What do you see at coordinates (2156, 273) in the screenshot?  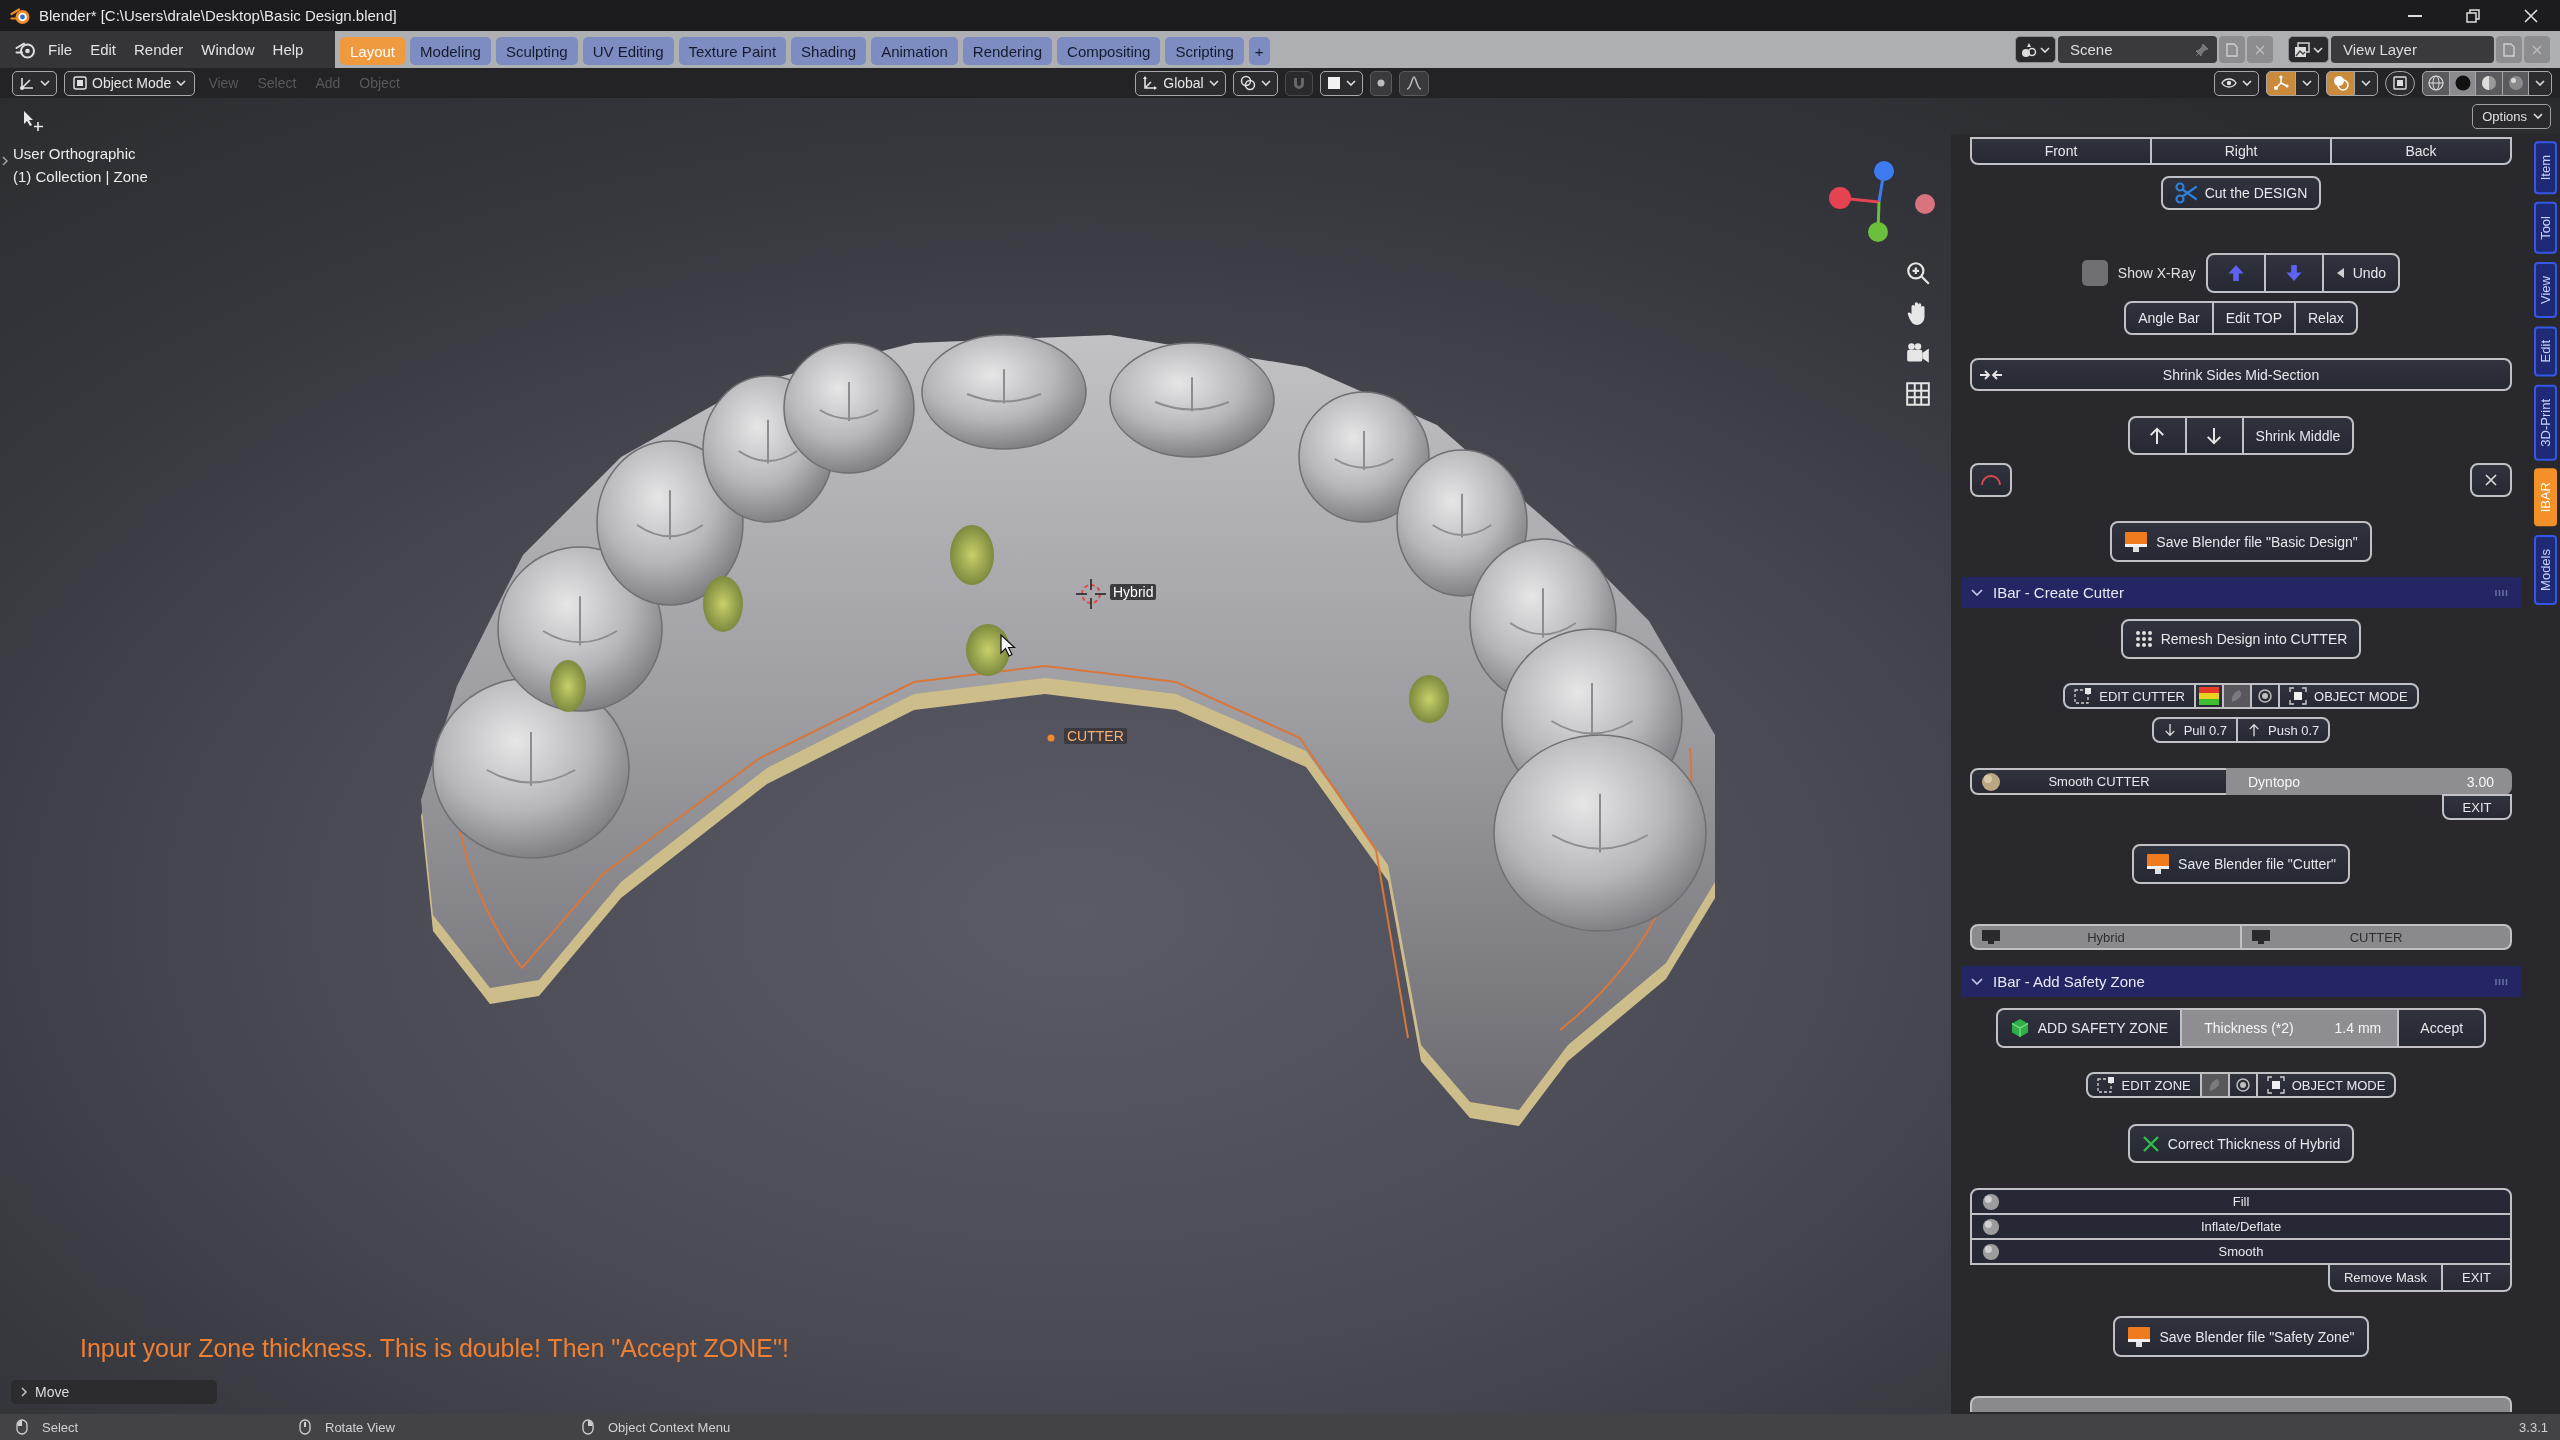 I see `checkbox-label: Show X-Ray` at bounding box center [2156, 273].